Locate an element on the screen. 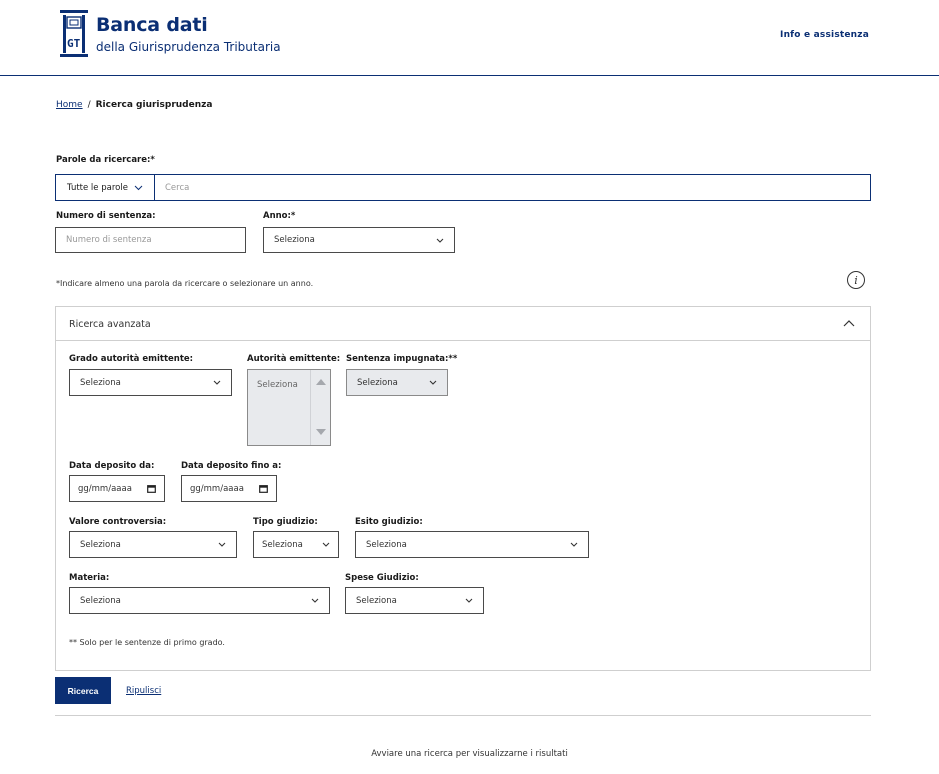 This screenshot has width=939, height=774. valore-select: Seleziona is located at coordinates (153, 544).